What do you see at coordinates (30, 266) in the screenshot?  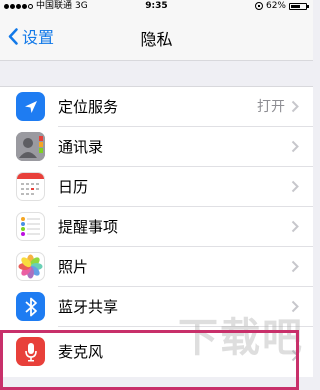 I see `photos-icon` at bounding box center [30, 266].